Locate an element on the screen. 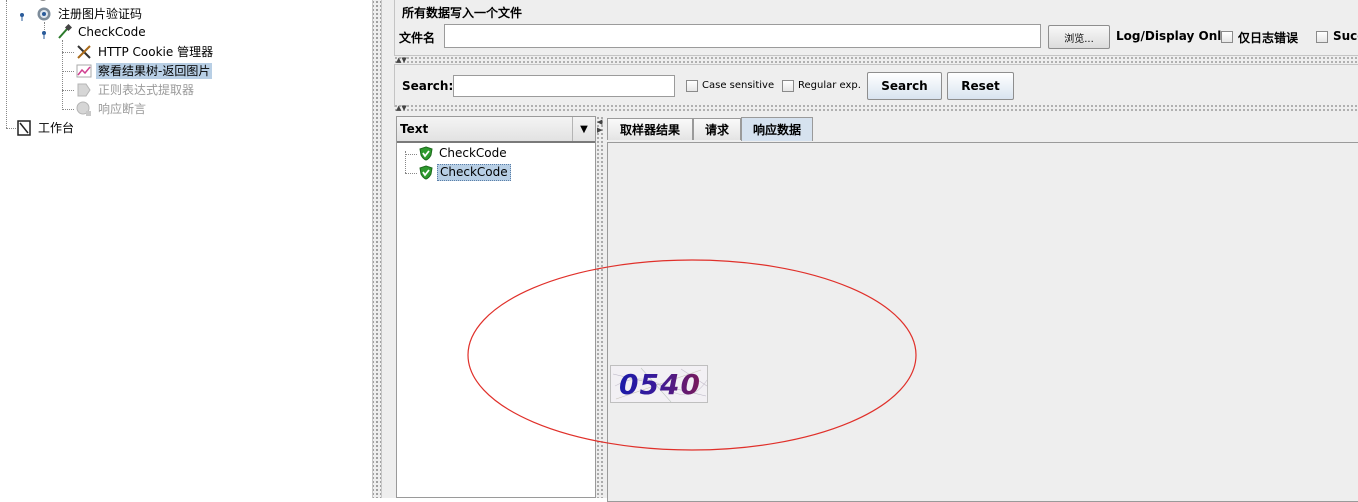  regex-checkbox is located at coordinates (788, 86).